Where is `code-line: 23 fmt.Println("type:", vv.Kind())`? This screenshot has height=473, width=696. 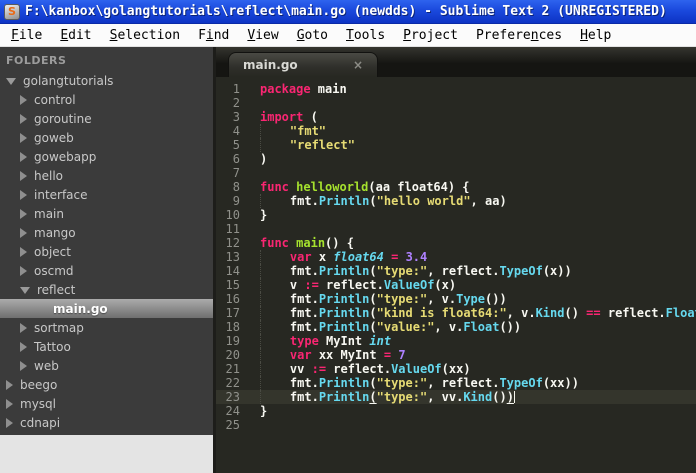
code-line: 23 fmt.Println("type:", vv.Kind()) is located at coordinates (456, 397).